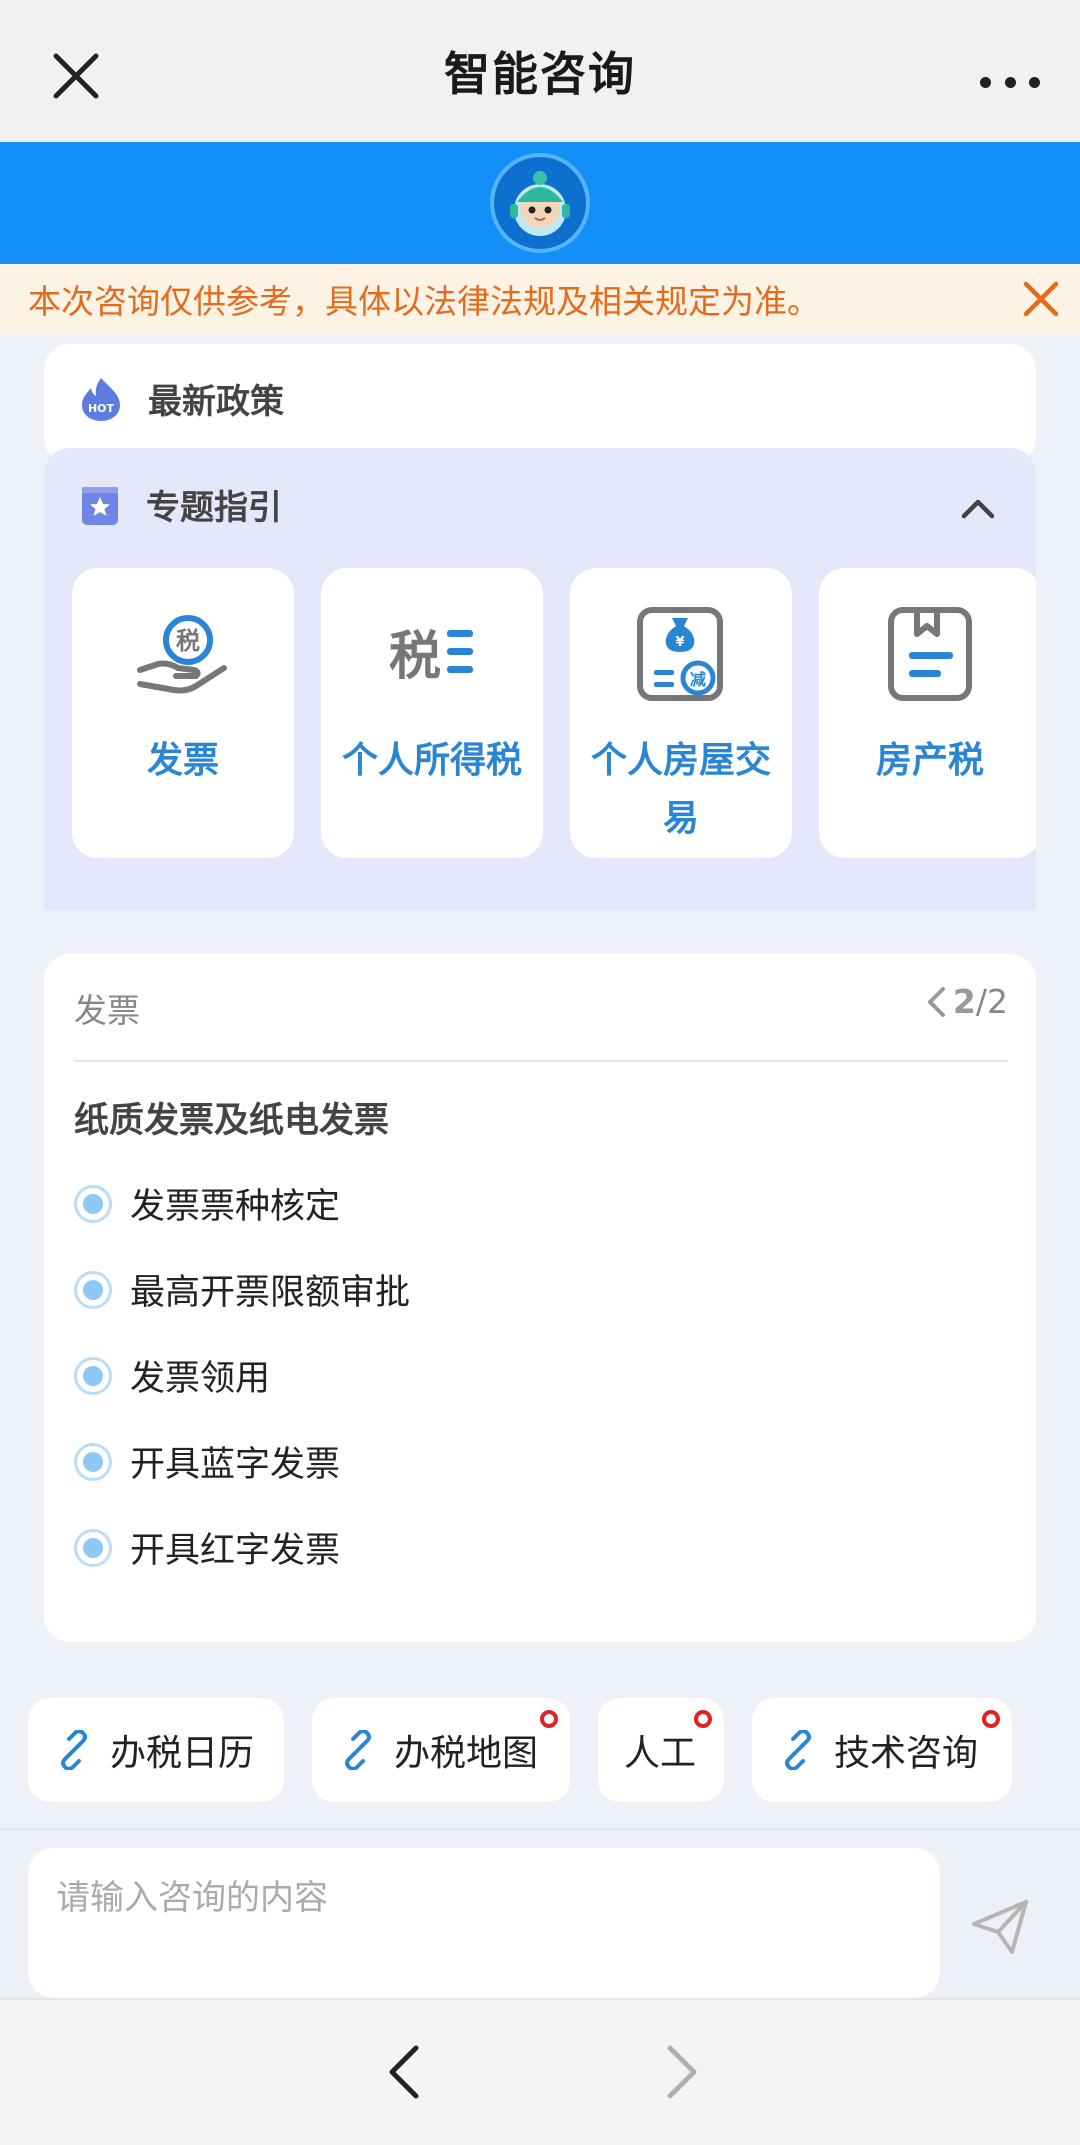 The width and height of the screenshot is (1080, 2145). Describe the element at coordinates (1000, 1926) in the screenshot. I see `send-icon` at that location.